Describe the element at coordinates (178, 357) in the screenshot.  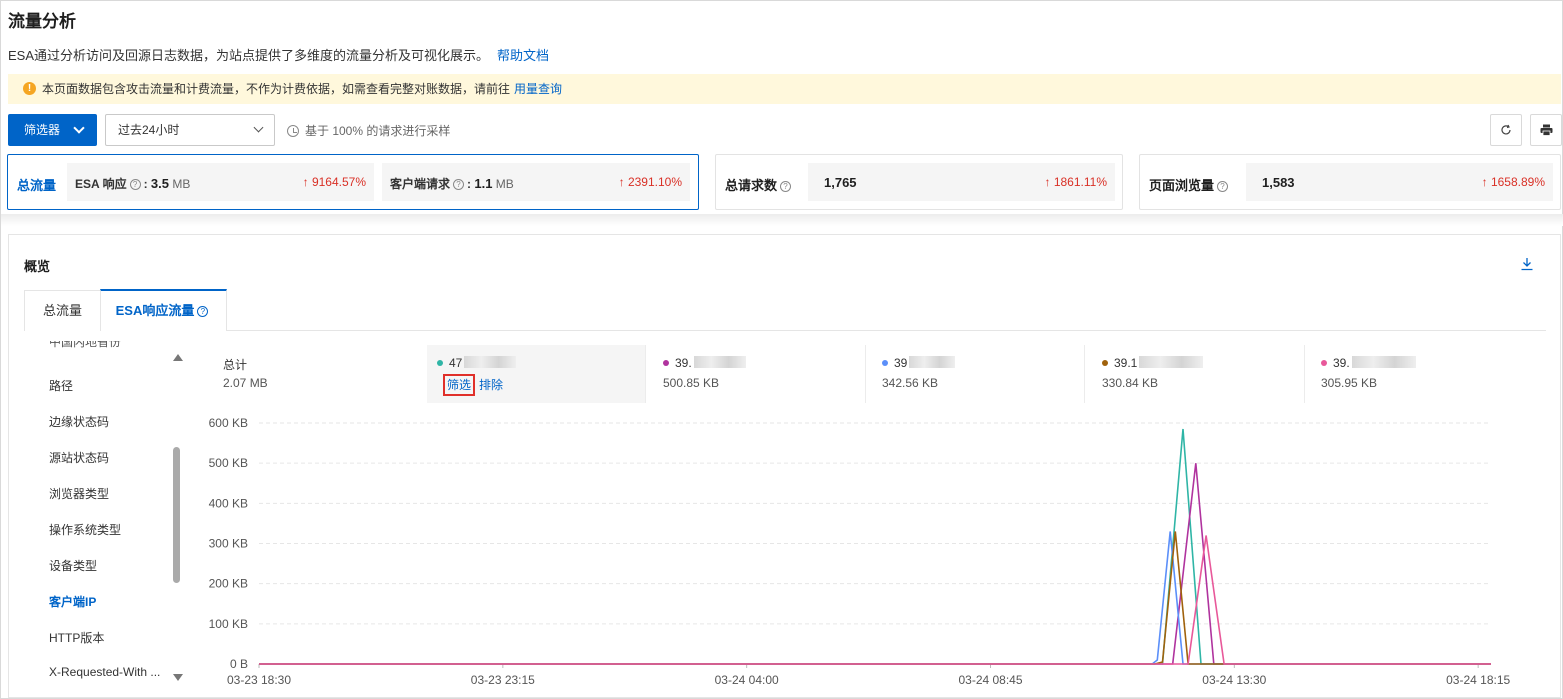
I see `scroll-up-arrow` at that location.